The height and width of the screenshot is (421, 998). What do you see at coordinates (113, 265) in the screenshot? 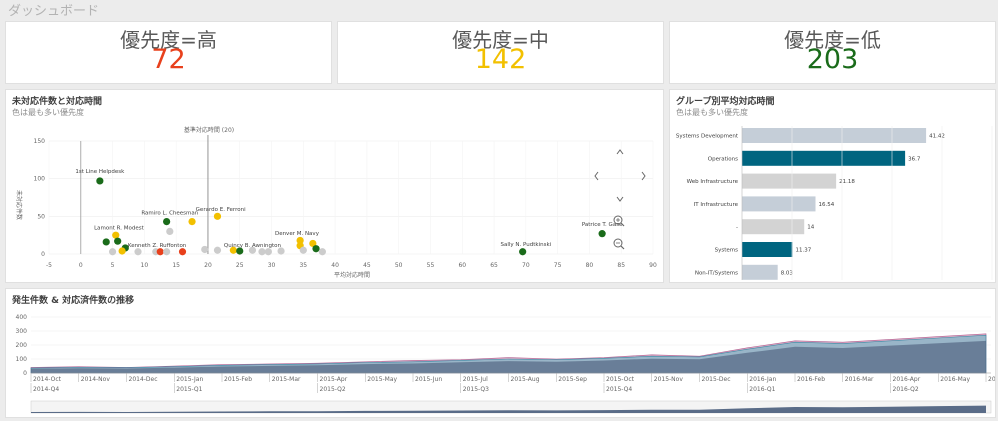
I see `scatter-x-tick: 5` at bounding box center [113, 265].